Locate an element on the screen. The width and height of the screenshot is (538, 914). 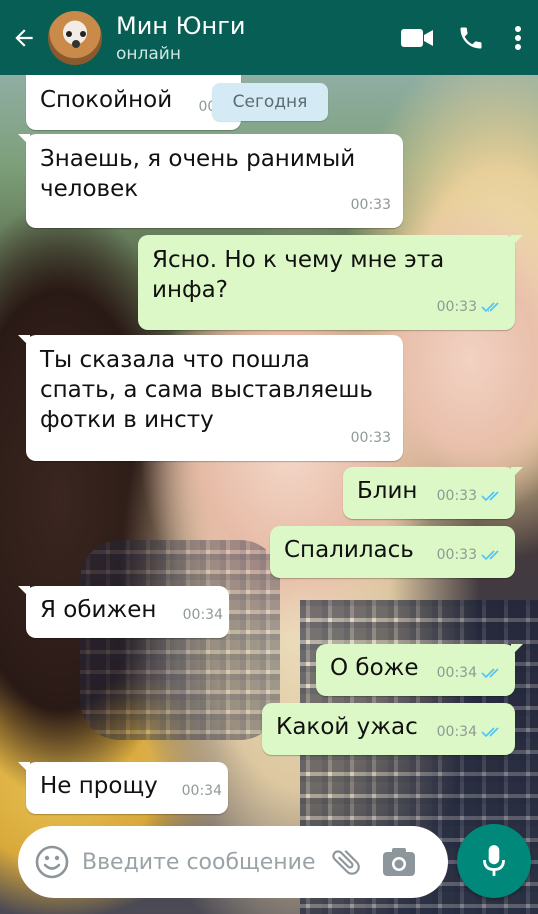
video-call-button is located at coordinates (417, 38).